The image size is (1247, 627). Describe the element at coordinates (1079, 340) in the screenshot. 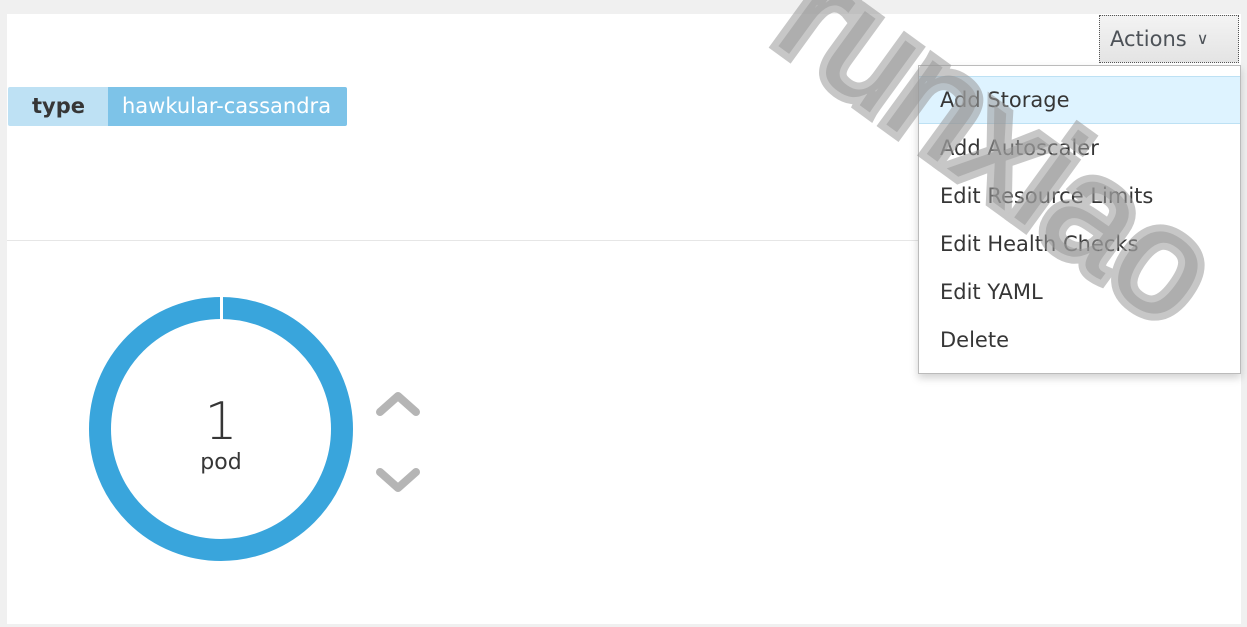

I see `menu-item-delete: Delete` at that location.